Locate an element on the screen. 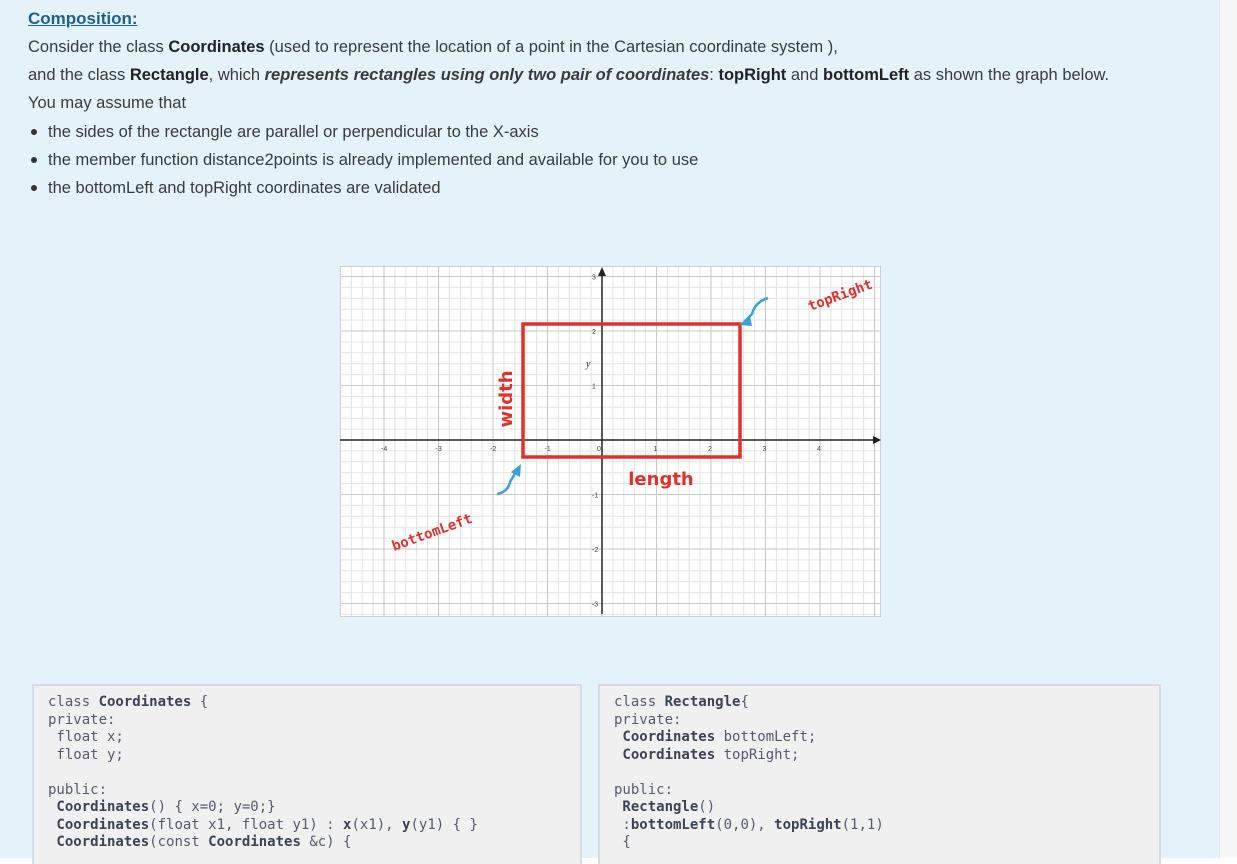 The height and width of the screenshot is (864, 1237). code-token: : is located at coordinates (622, 824).